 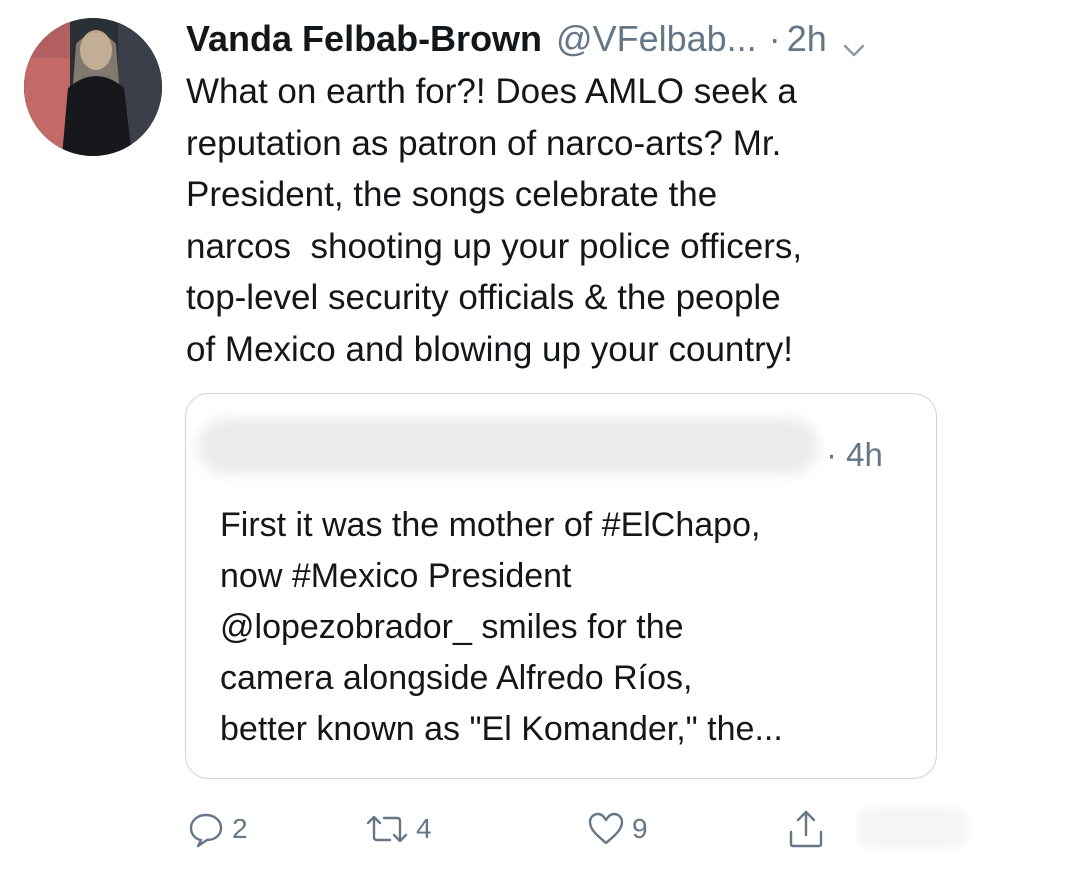 I want to click on tweet-text-line: narcos shooting up your police officers,, so click(x=494, y=246).